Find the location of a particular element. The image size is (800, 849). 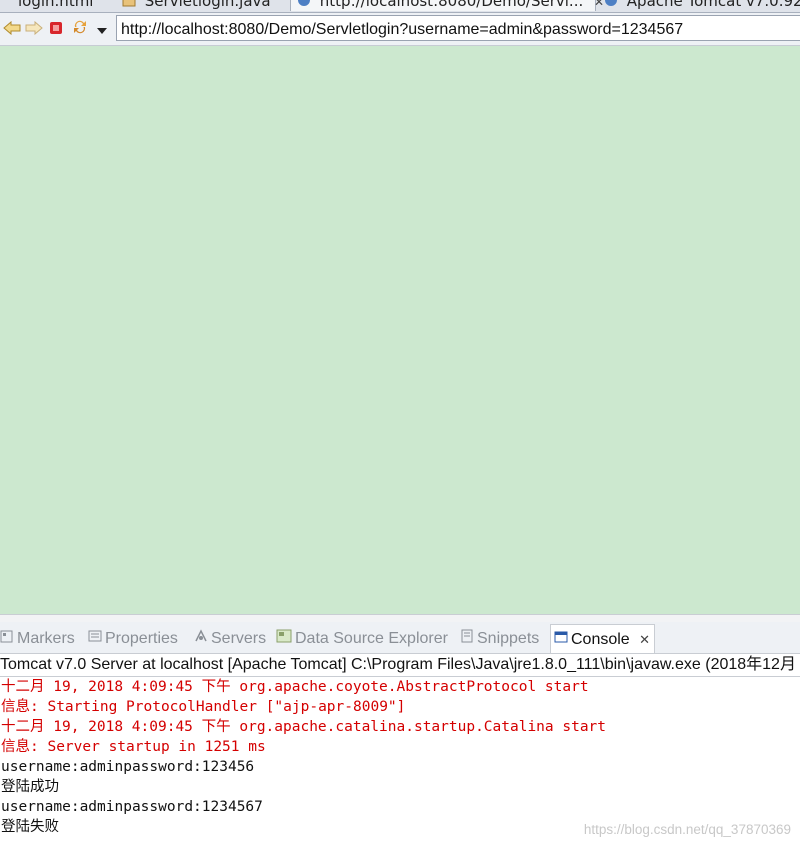

editor-tab-tomcat: Apache Tomcat v7.0.92 is located at coordinates (699, 5).